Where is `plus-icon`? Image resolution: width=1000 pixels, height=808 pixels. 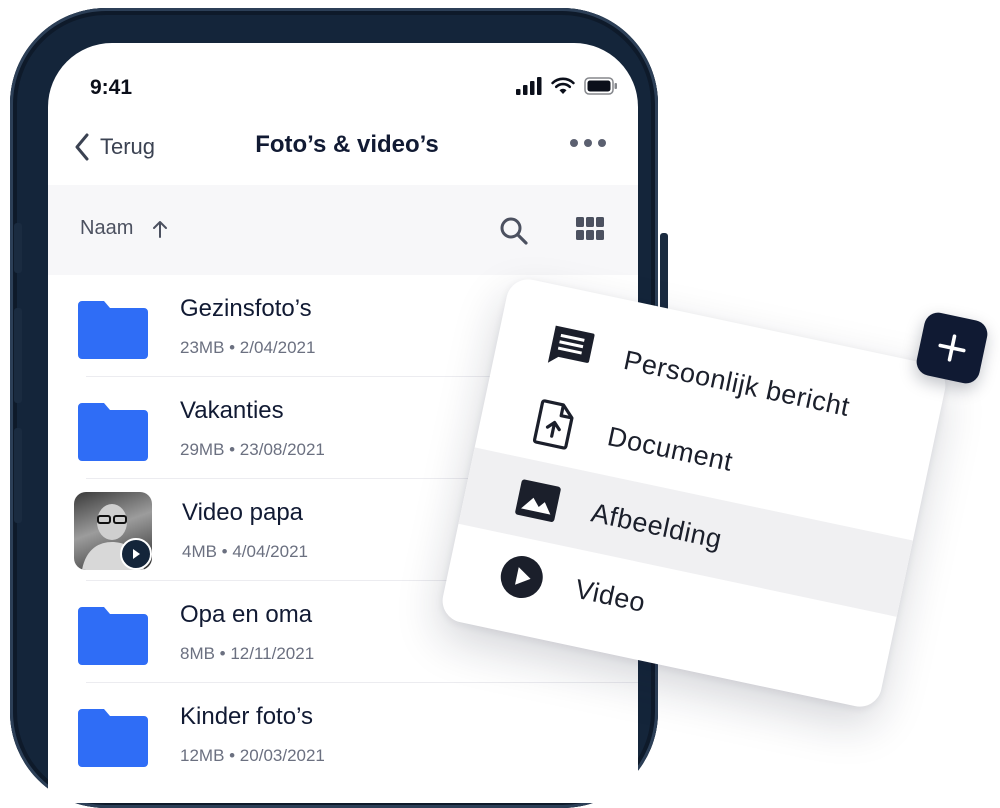
plus-icon is located at coordinates (952, 348).